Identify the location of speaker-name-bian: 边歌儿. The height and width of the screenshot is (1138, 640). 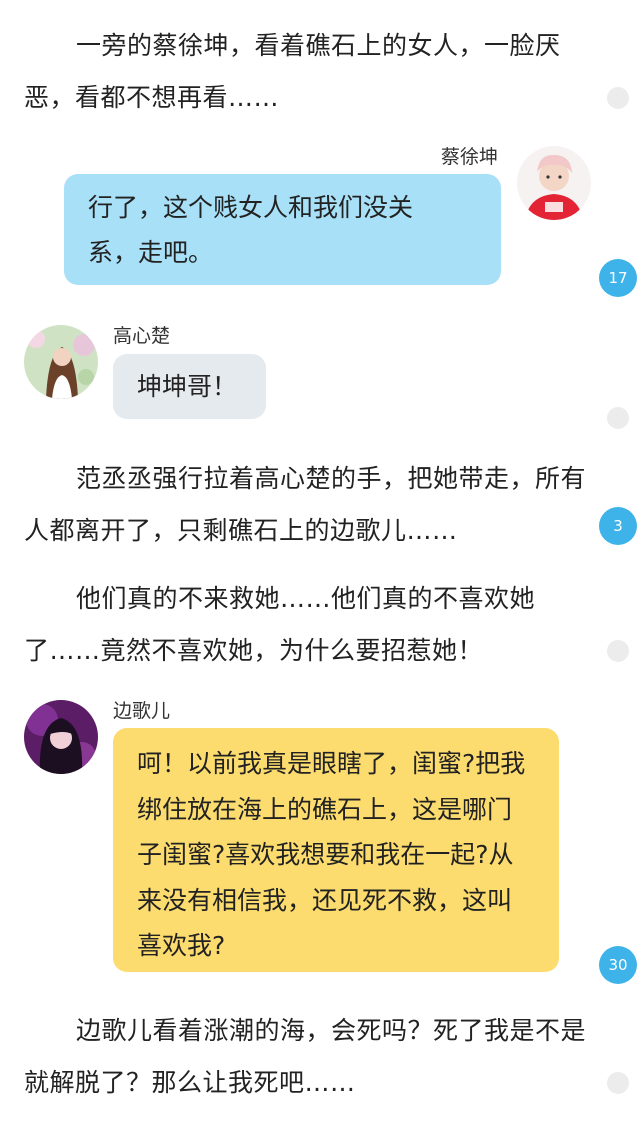
(142, 711).